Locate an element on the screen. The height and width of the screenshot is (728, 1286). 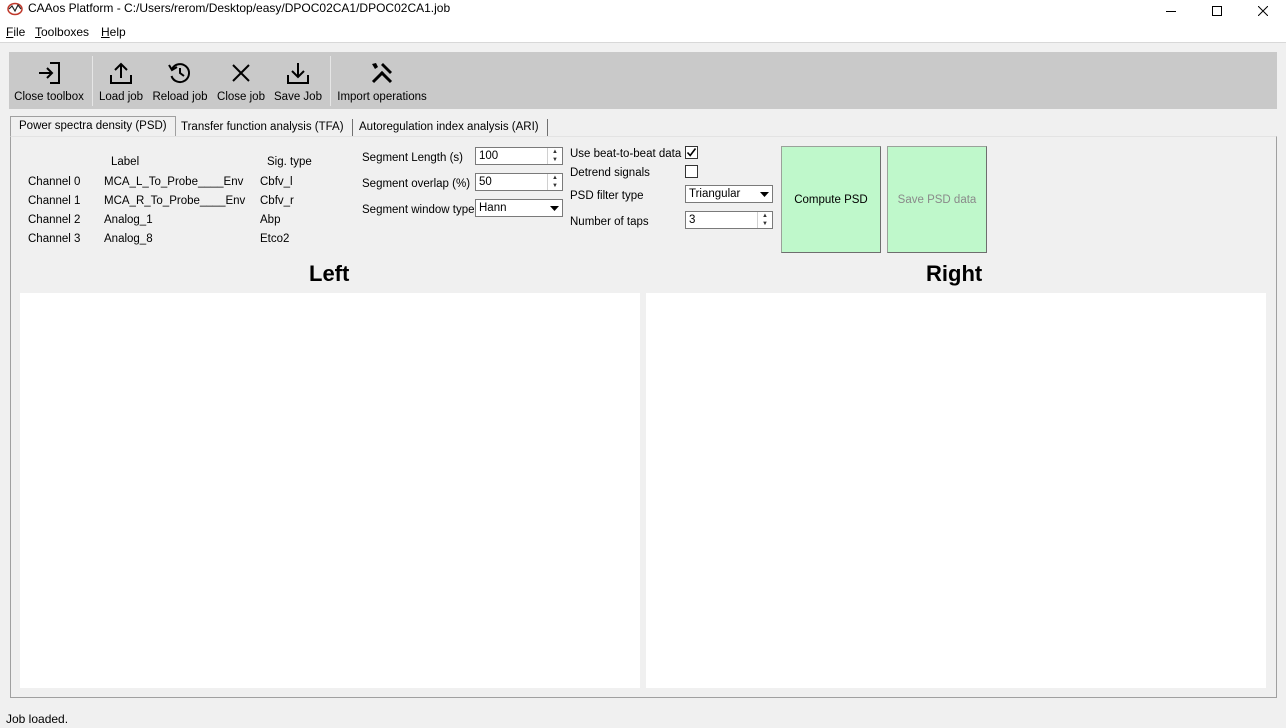
minimize-icon is located at coordinates (1171, 11).